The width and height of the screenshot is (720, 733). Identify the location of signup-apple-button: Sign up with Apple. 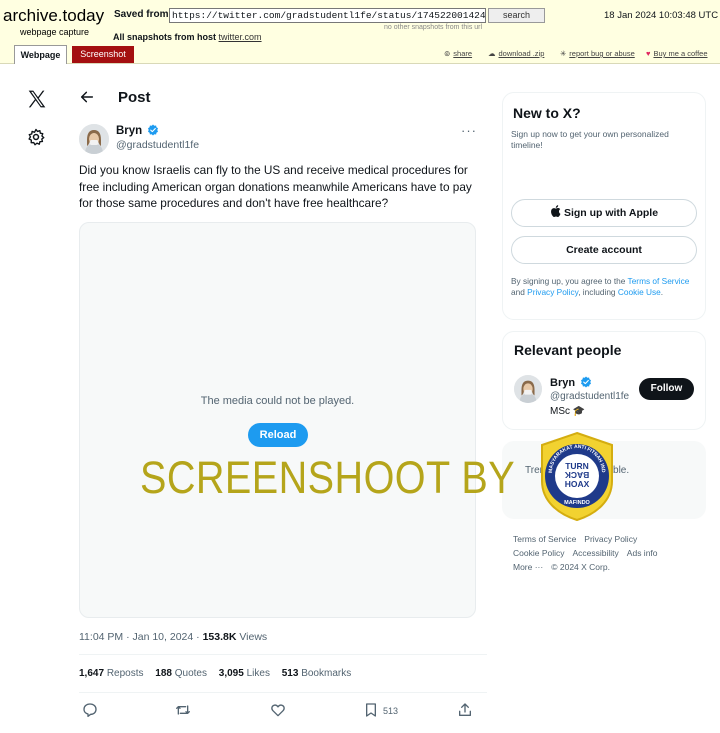
(604, 213).